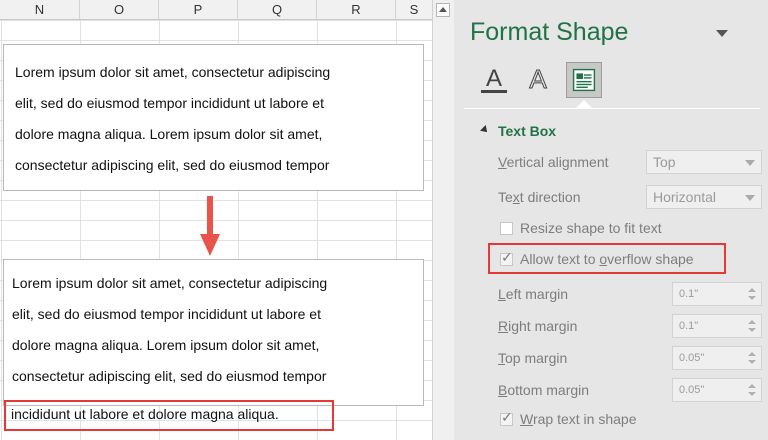  What do you see at coordinates (533, 358) in the screenshot?
I see `top-margin-label: Top margin` at bounding box center [533, 358].